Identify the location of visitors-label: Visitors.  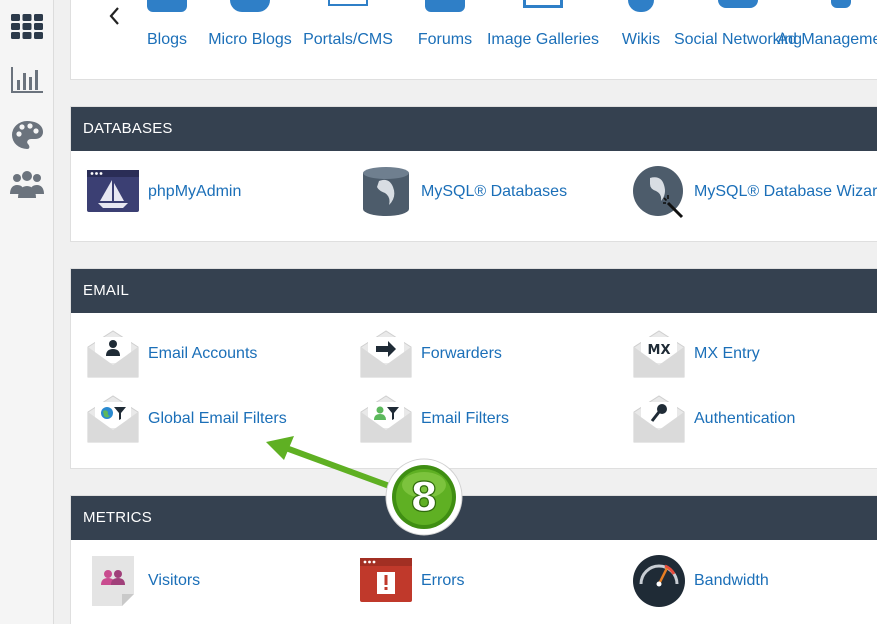
(174, 580).